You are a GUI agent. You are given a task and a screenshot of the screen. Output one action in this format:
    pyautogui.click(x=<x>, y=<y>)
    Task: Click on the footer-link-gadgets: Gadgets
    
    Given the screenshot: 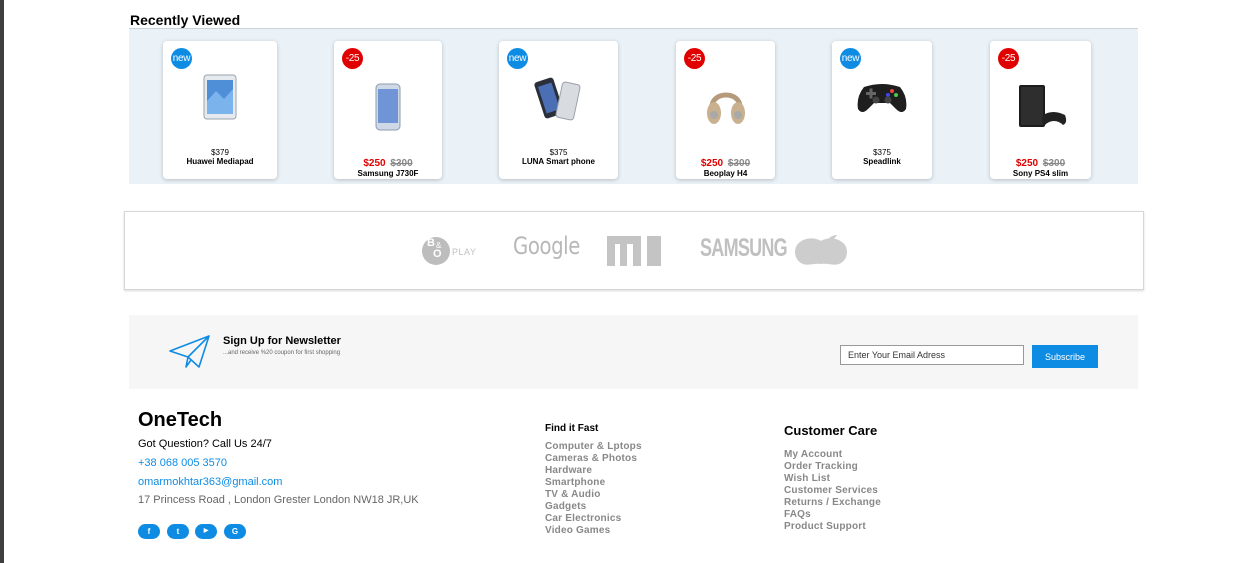 What is the action you would take?
    pyautogui.click(x=593, y=507)
    